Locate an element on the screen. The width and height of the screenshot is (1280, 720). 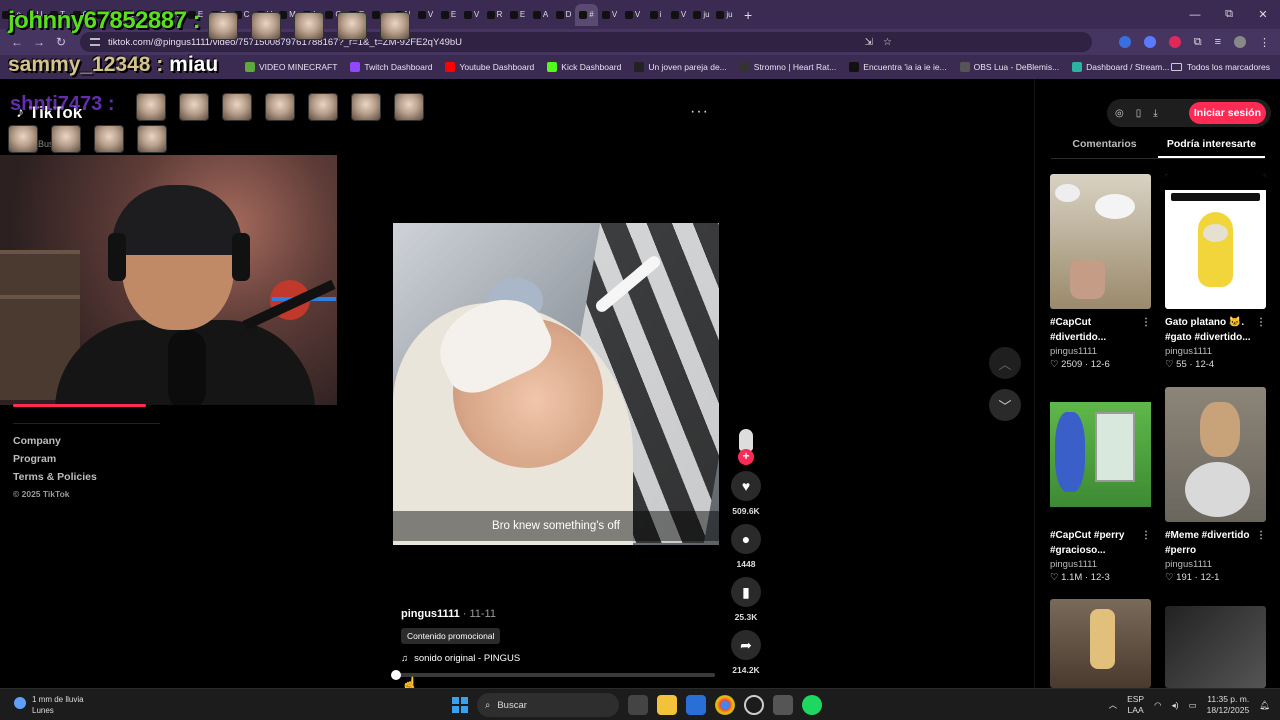
comment-action: ● 1448 is located at coordinates (746, 546).